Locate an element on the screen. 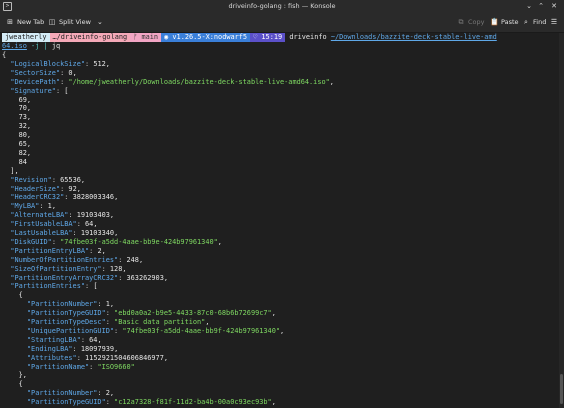 The image size is (564, 408). json-number: 19103340 is located at coordinates (97, 233).